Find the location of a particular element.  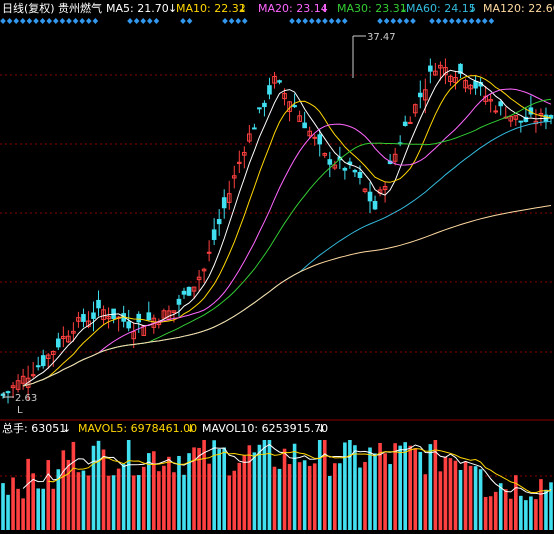

volume-total-label: 总手: 63051 is located at coordinates (34, 428).